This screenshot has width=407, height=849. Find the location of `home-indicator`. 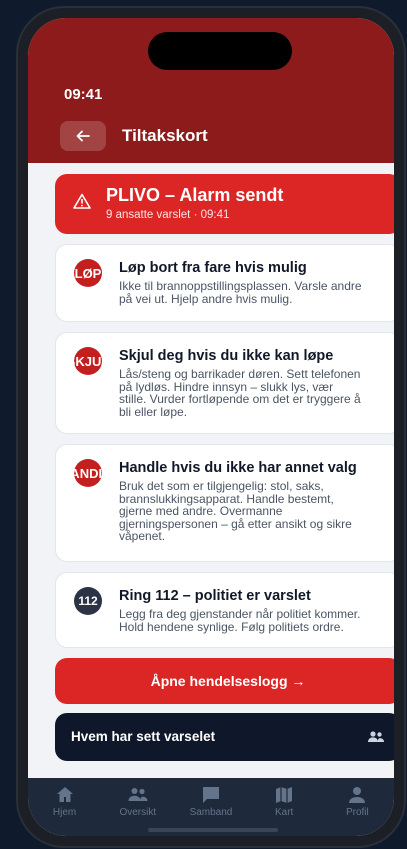

home-indicator is located at coordinates (213, 830).